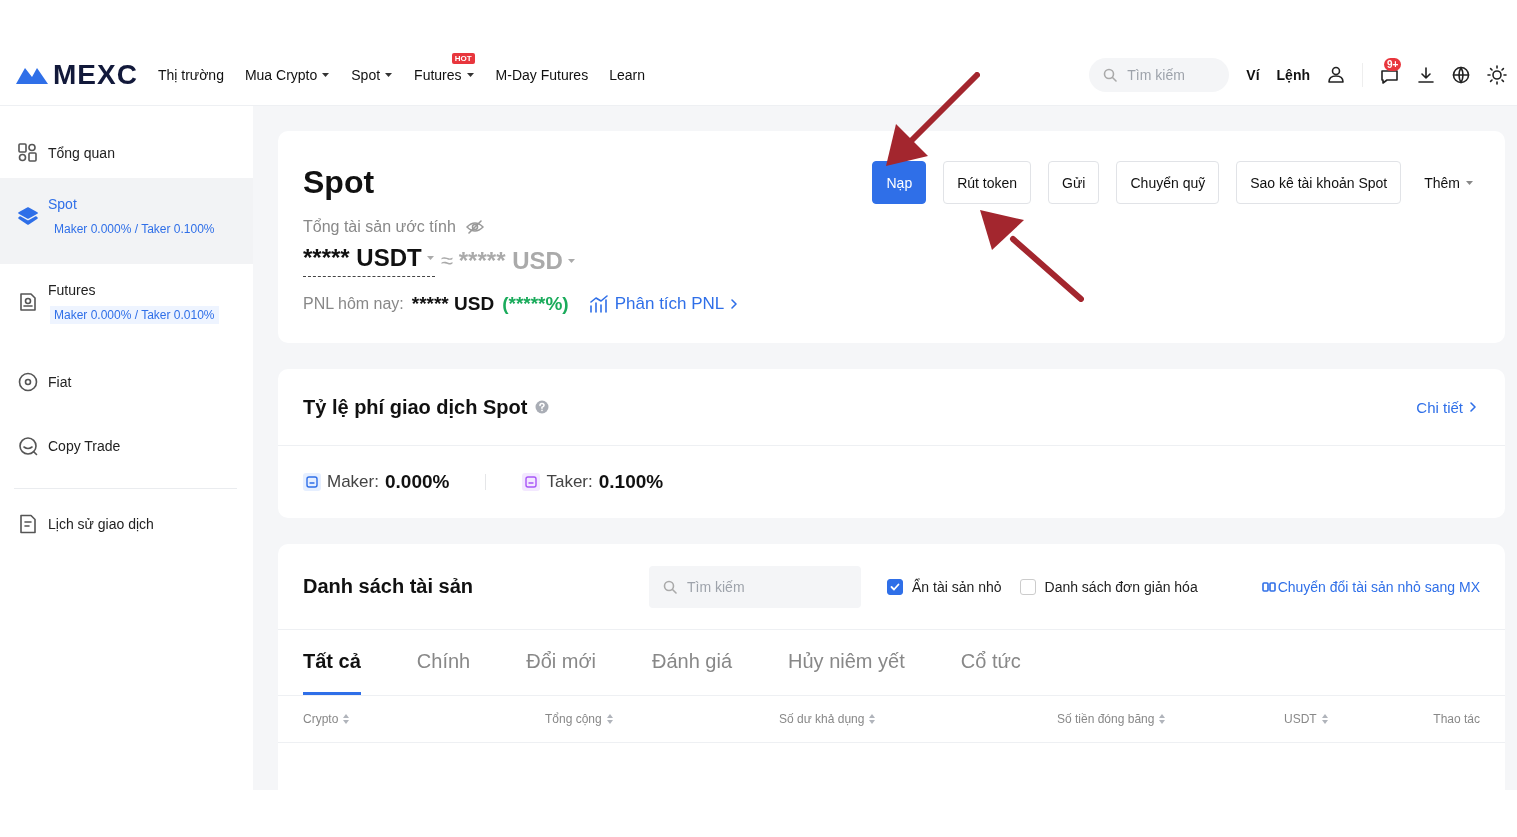 Image resolution: width=1517 pixels, height=837 pixels. I want to click on layers-icon, so click(28, 216).